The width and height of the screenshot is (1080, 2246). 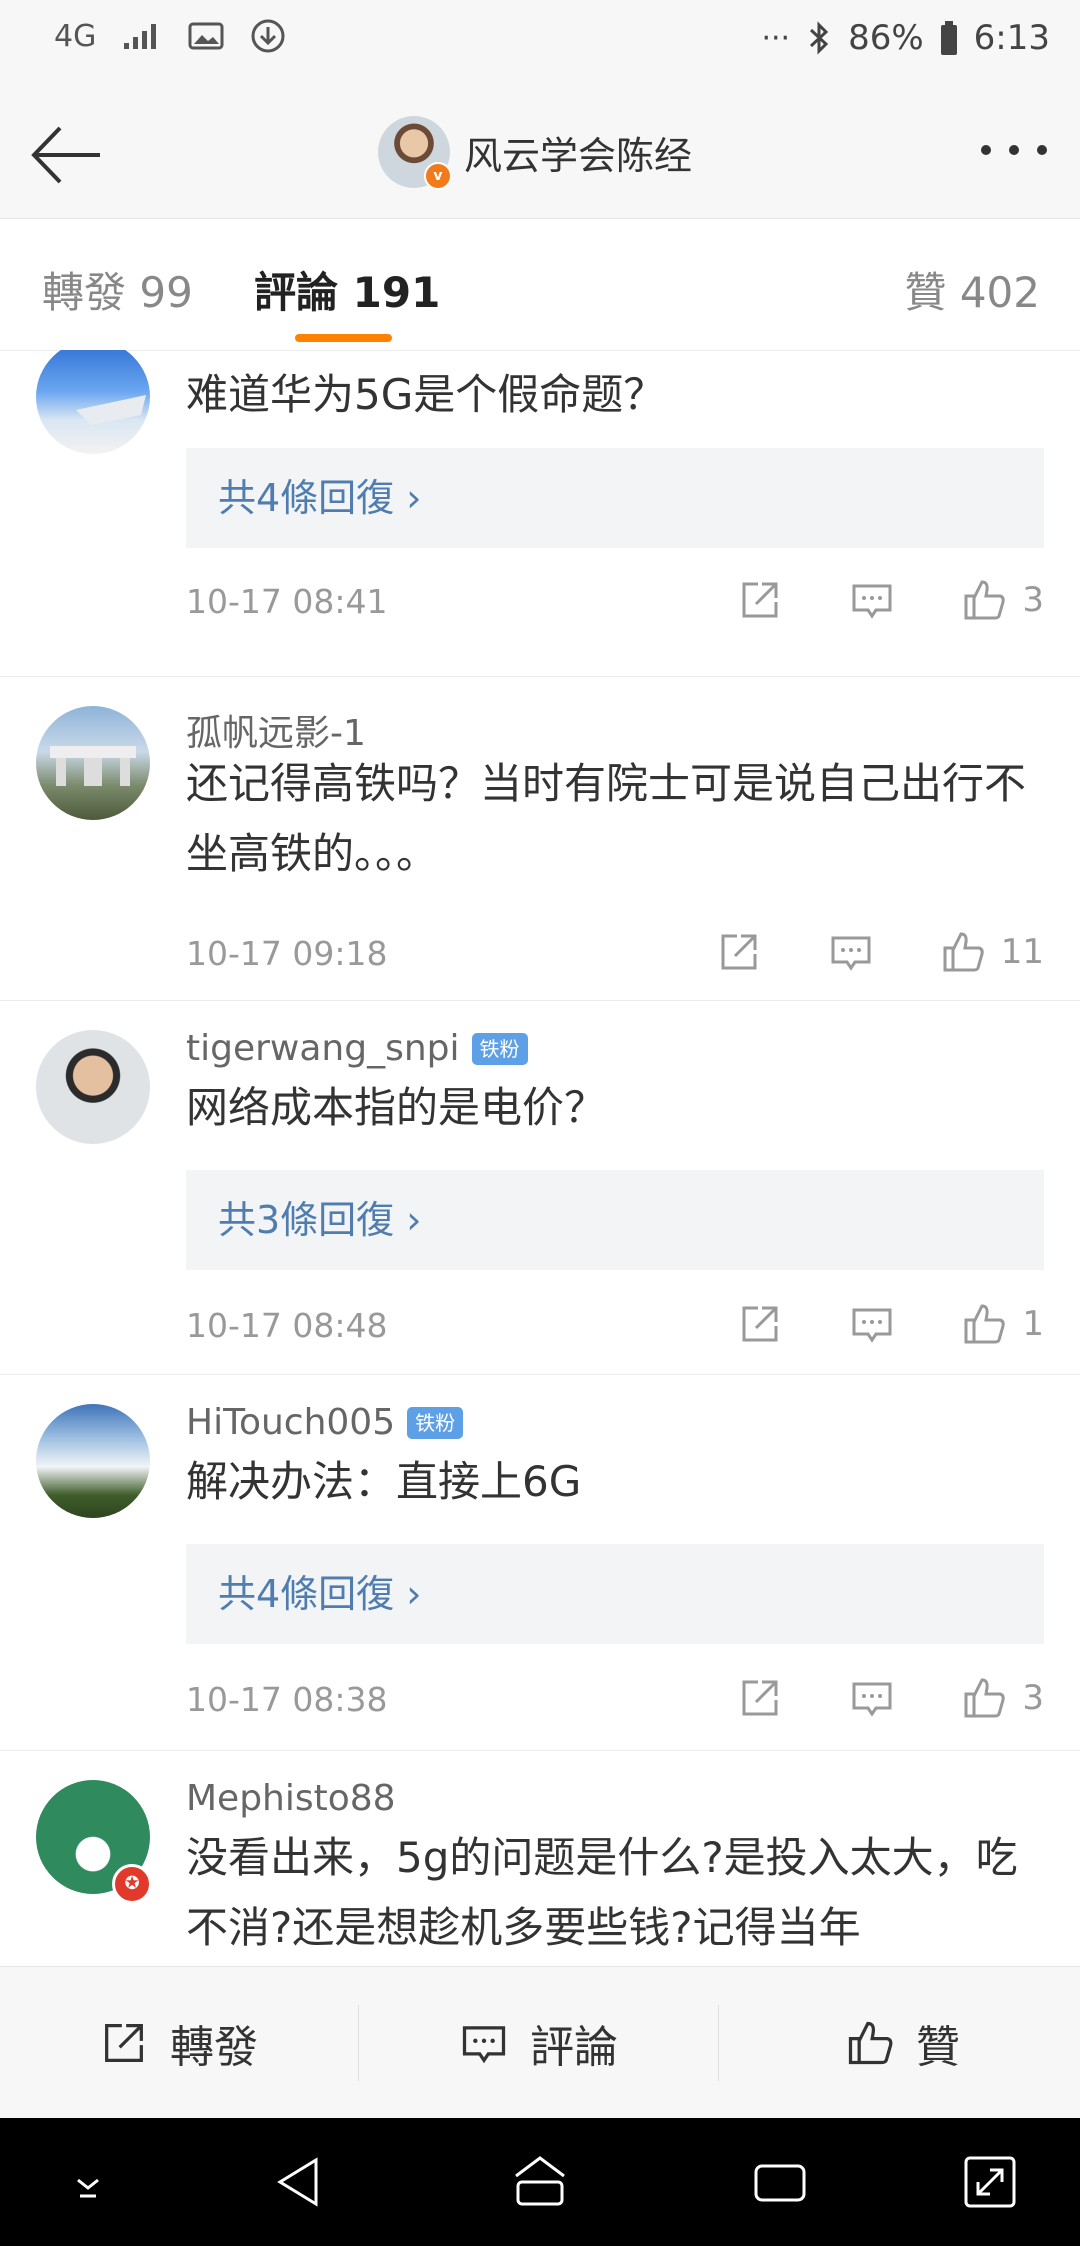 I want to click on back-arrow-icon, so click(x=65, y=155).